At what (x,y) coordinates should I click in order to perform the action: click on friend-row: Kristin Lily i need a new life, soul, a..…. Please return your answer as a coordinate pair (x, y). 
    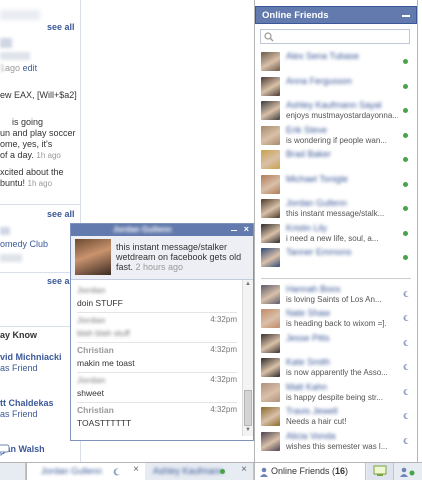
    Looking at the image, I should click on (336, 234).